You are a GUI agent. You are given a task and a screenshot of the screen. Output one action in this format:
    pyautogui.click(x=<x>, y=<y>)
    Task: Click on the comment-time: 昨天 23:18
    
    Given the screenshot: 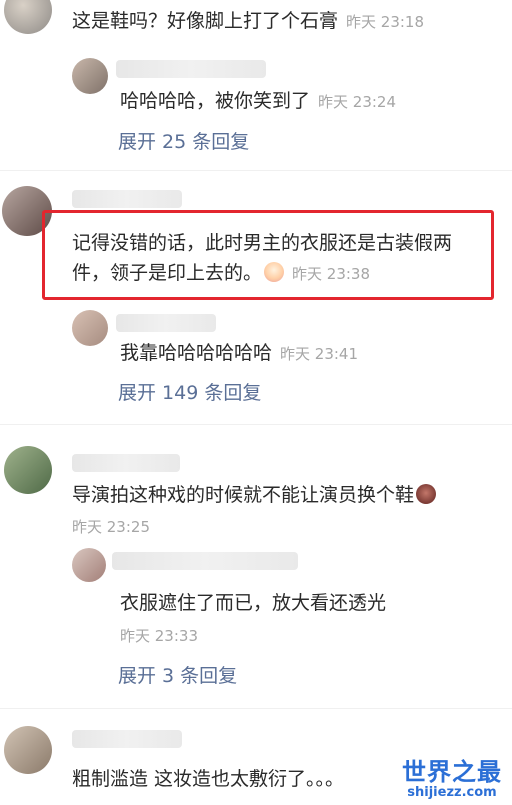 What is the action you would take?
    pyautogui.click(x=385, y=22)
    